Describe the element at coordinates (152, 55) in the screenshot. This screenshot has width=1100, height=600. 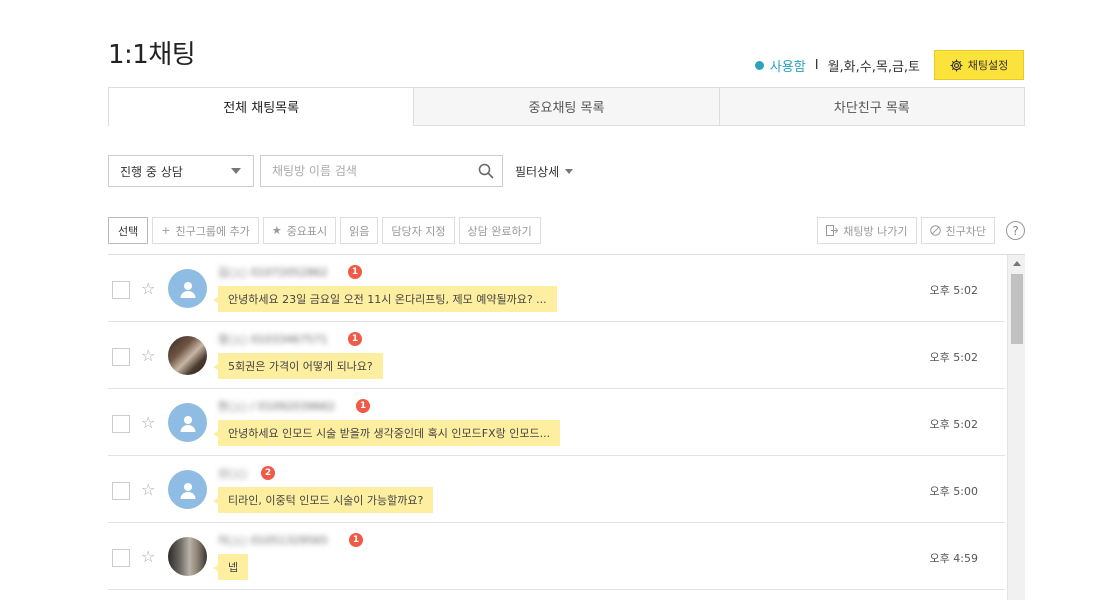
I see `page-title: 1:1채팅` at that location.